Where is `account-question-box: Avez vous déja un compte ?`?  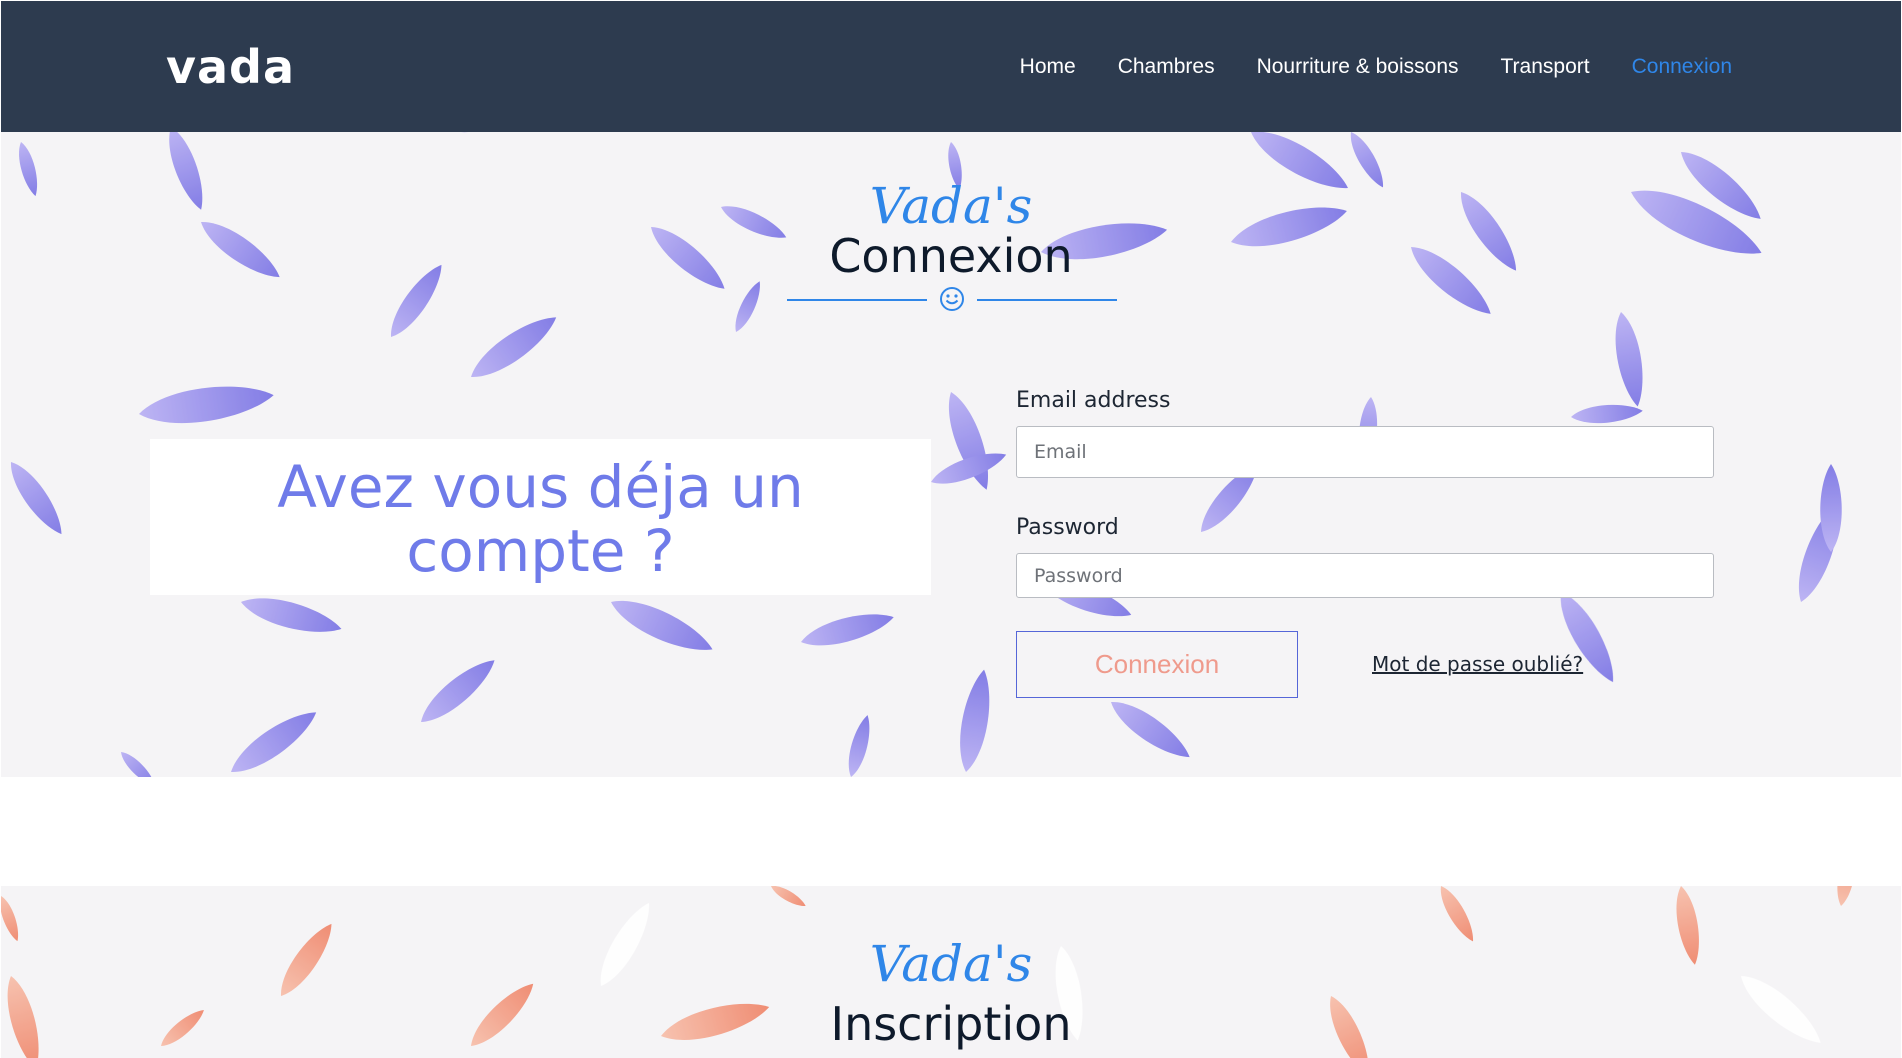 account-question-box: Avez vous déja un compte ? is located at coordinates (540, 517).